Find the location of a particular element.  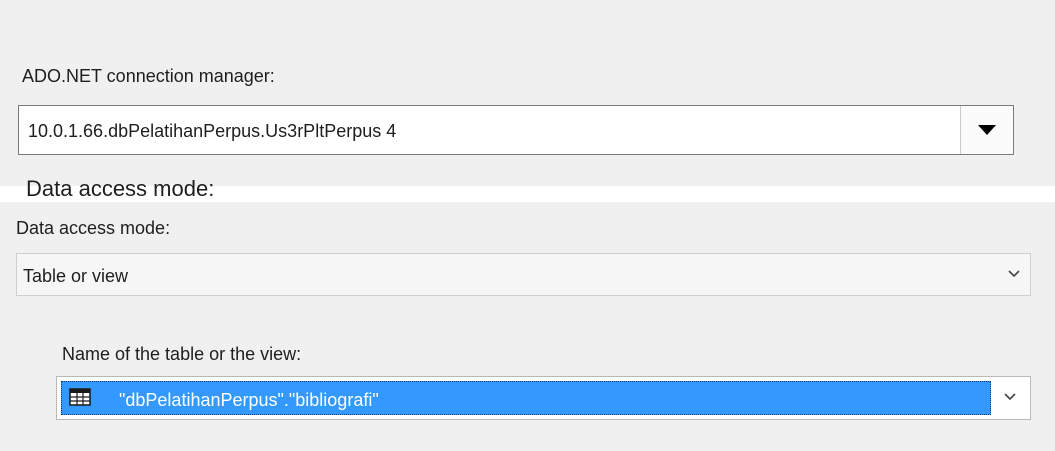

connection-manager-label: ADO.NET connection manager: is located at coordinates (148, 76).